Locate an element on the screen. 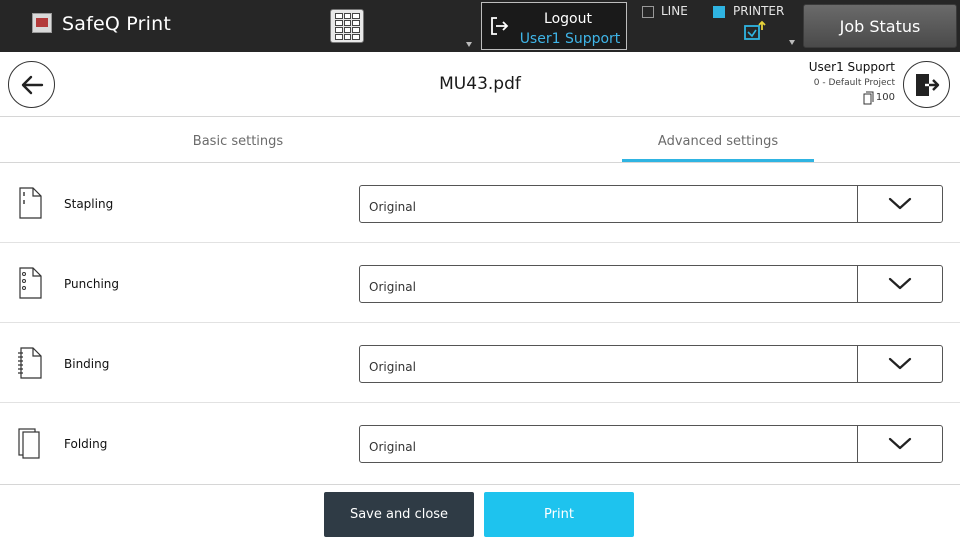 The image size is (960, 548). keypad-button is located at coordinates (347, 26).